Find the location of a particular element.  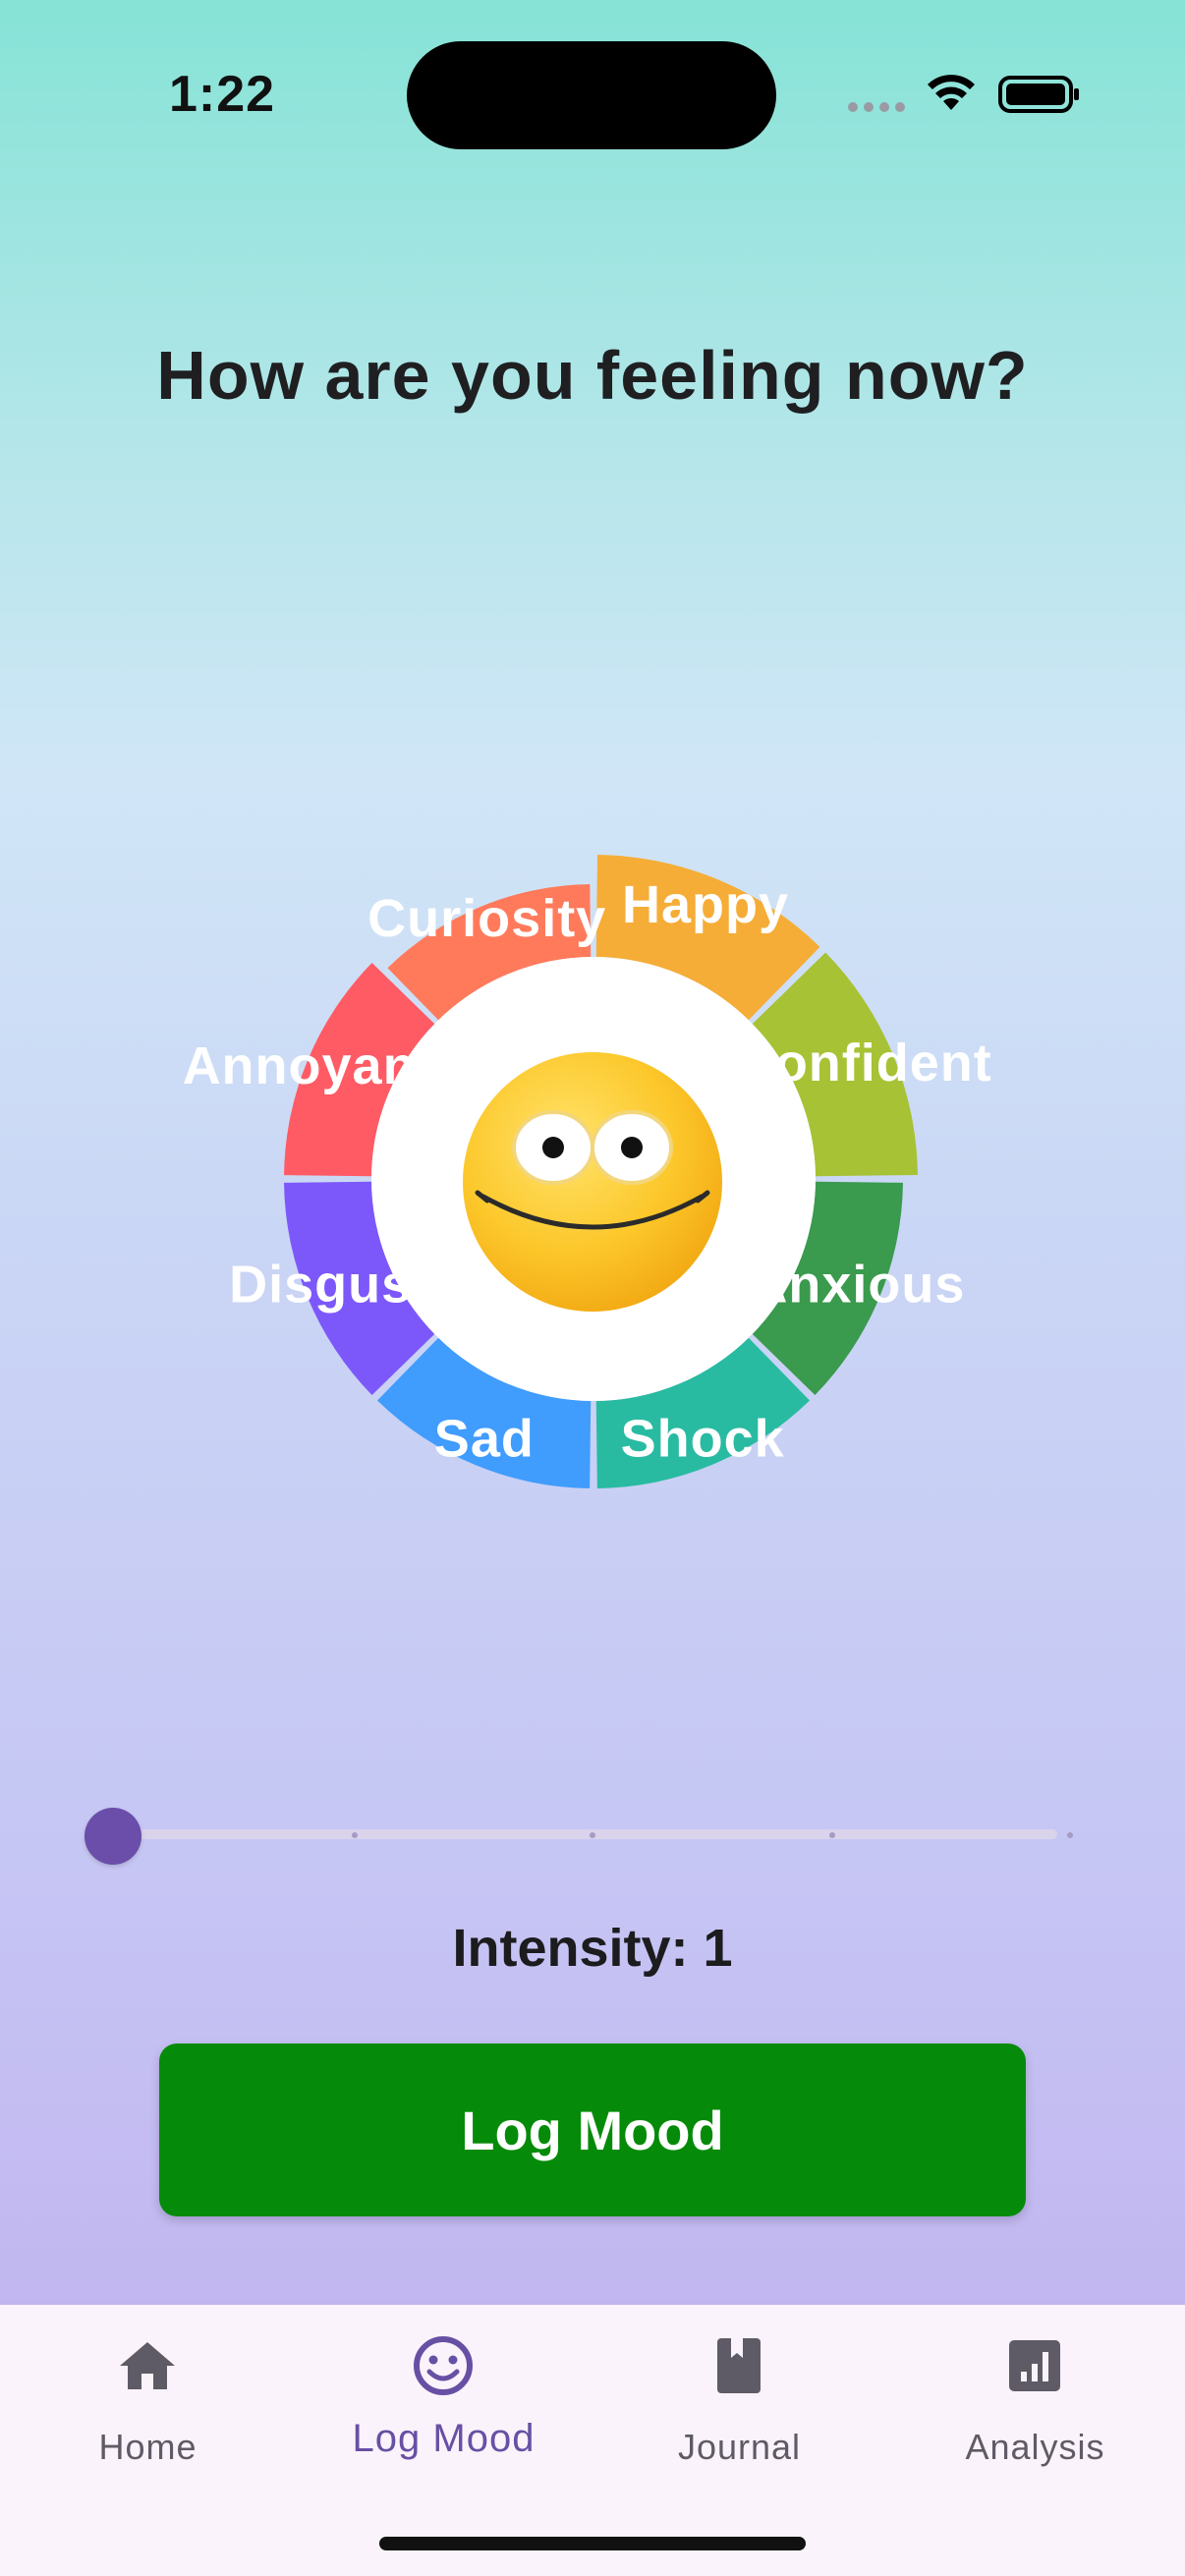

nav-item-home: Home is located at coordinates (148, 2403).